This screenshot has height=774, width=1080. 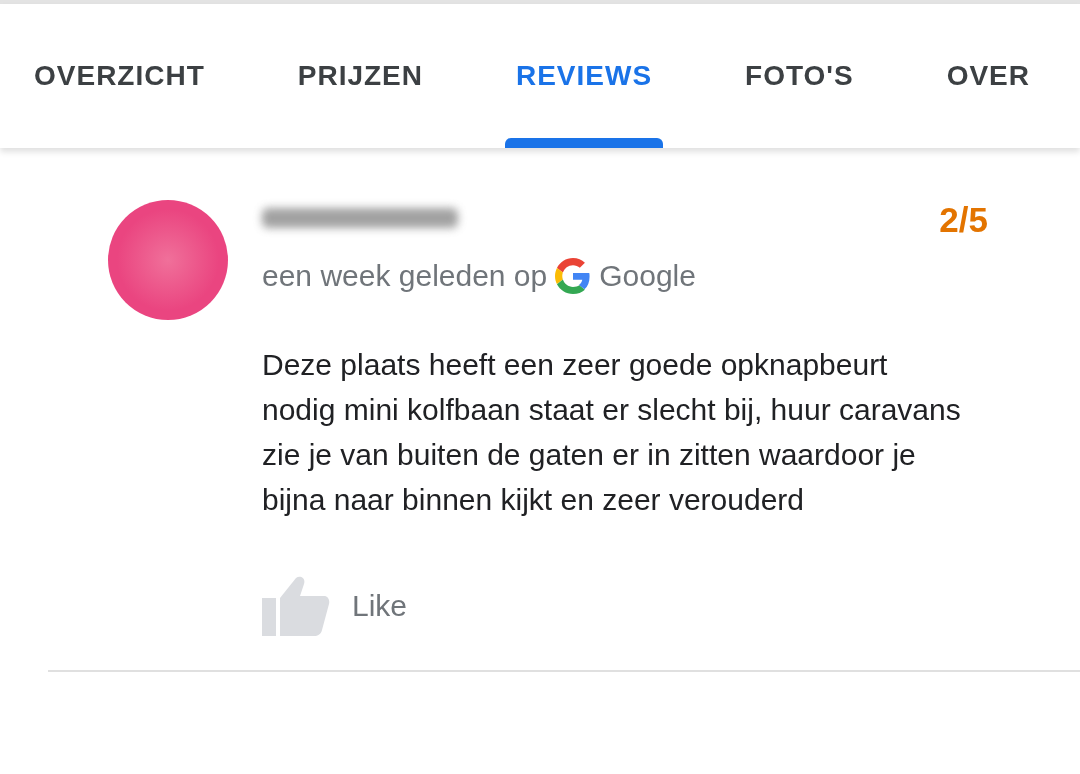 I want to click on tab: OVERZICHT, so click(x=119, y=76).